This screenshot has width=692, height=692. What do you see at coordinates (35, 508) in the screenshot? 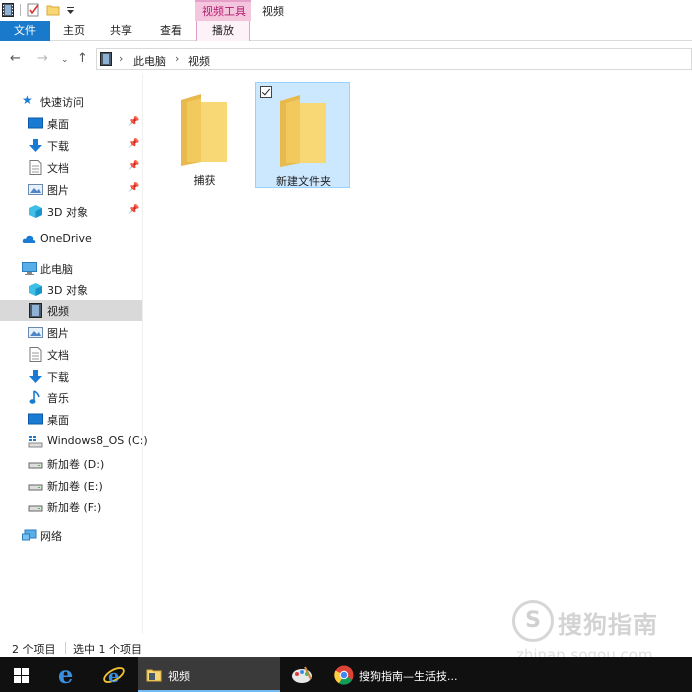
I see `drive-icon` at bounding box center [35, 508].